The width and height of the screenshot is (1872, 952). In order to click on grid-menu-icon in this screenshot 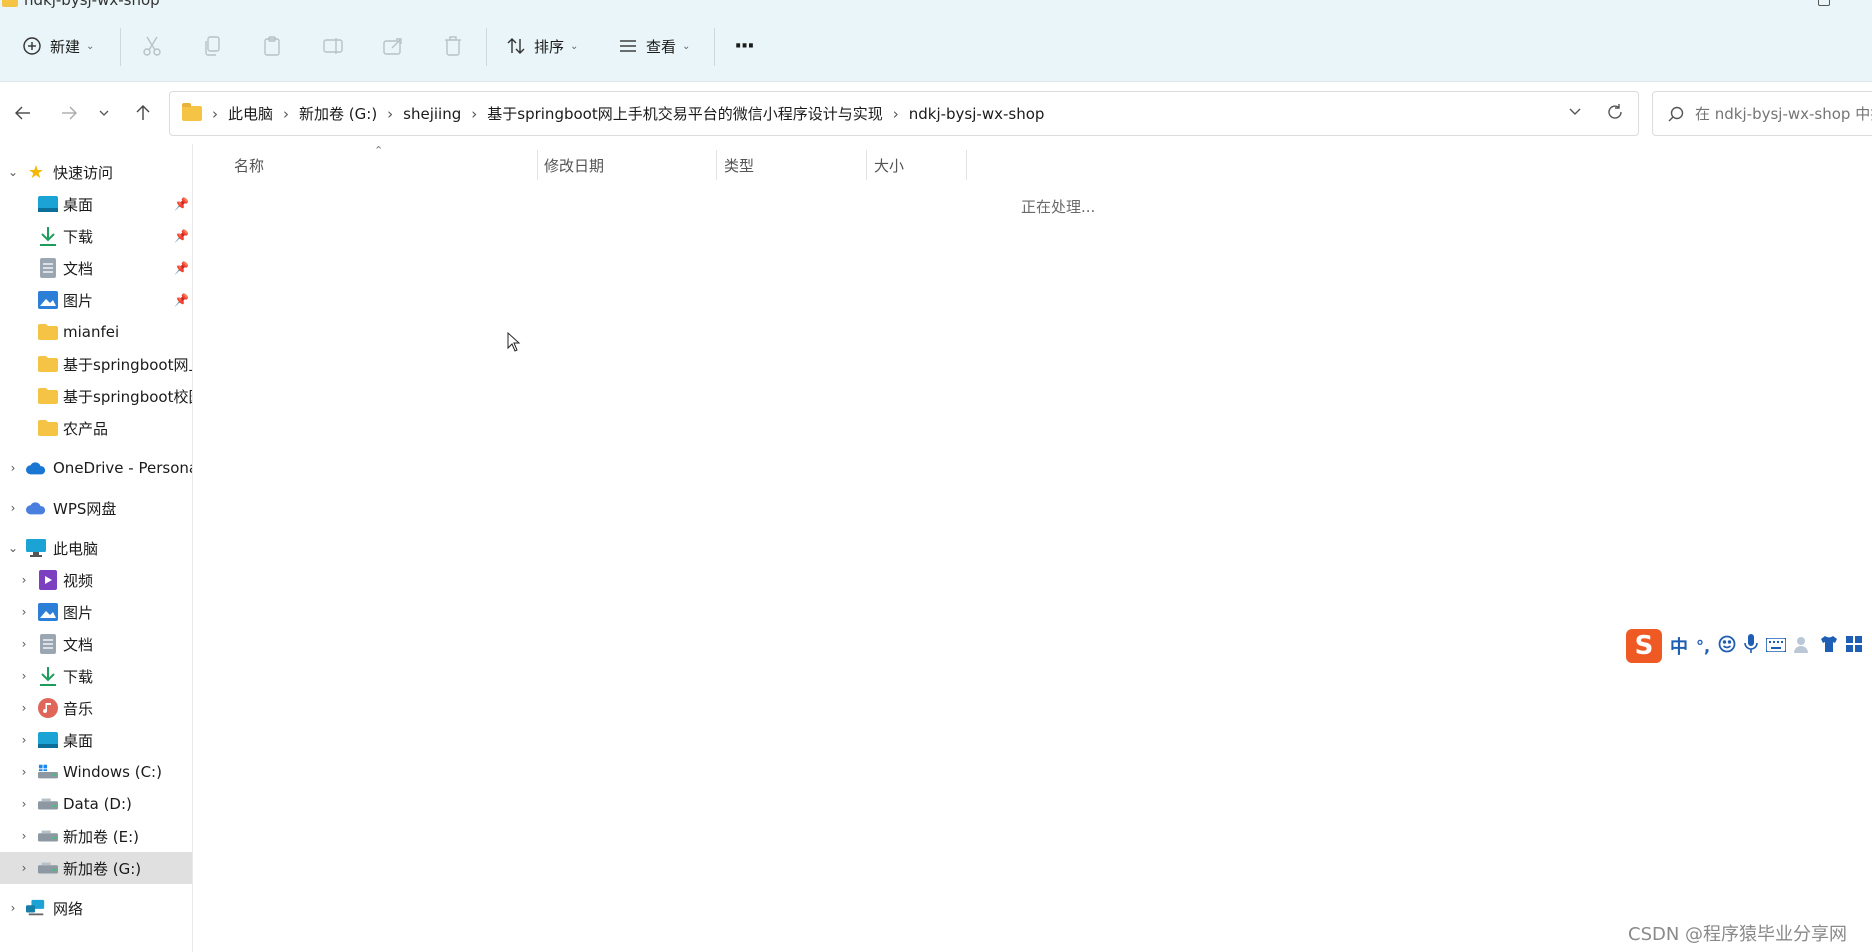, I will do `click(1854, 646)`.